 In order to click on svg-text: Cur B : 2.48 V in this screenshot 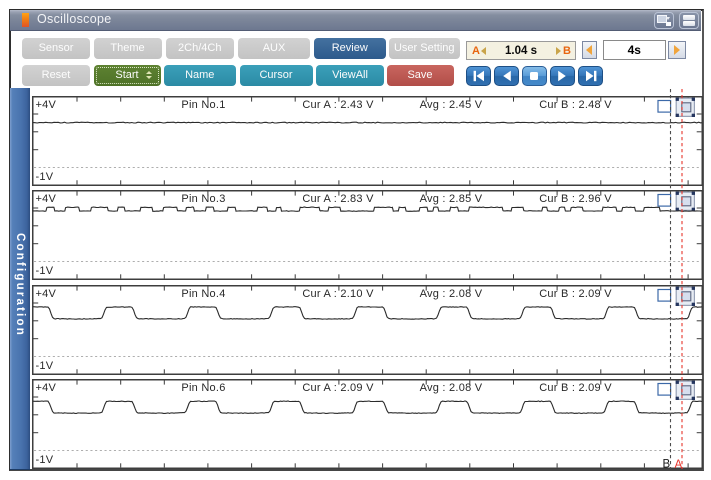, I will do `click(575, 104)`.